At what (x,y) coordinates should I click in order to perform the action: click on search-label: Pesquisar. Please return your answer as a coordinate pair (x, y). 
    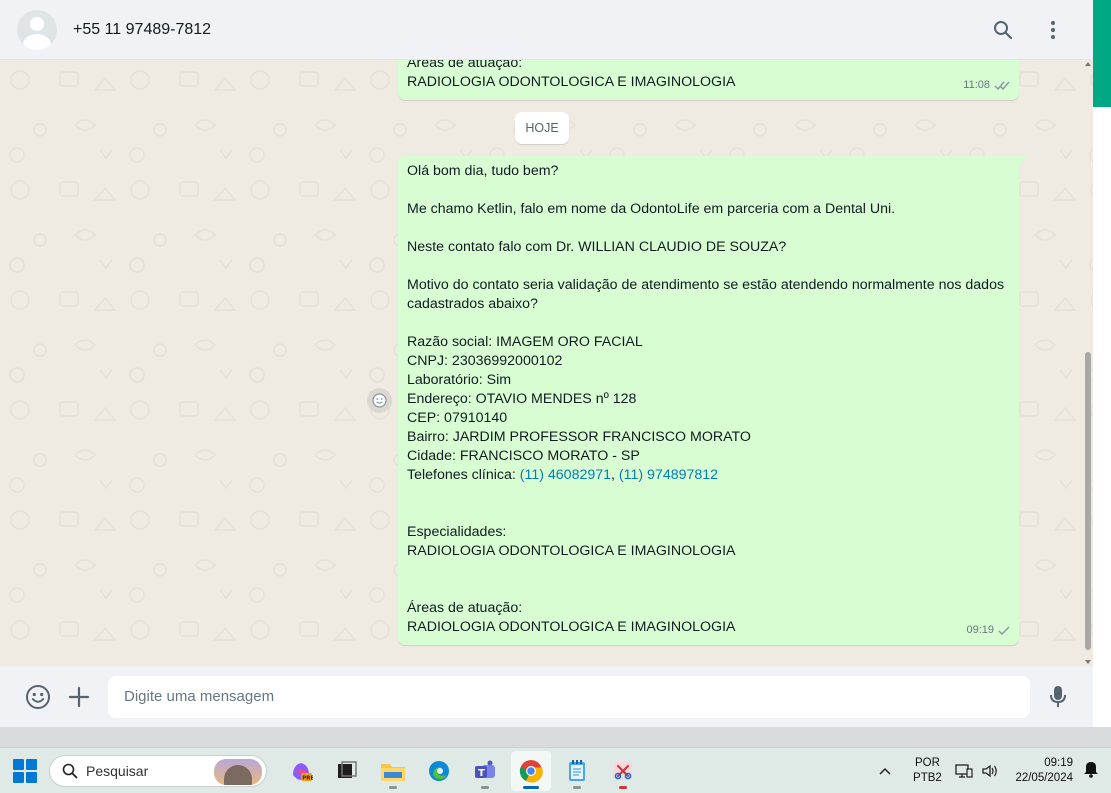
    Looking at the image, I should click on (117, 770).